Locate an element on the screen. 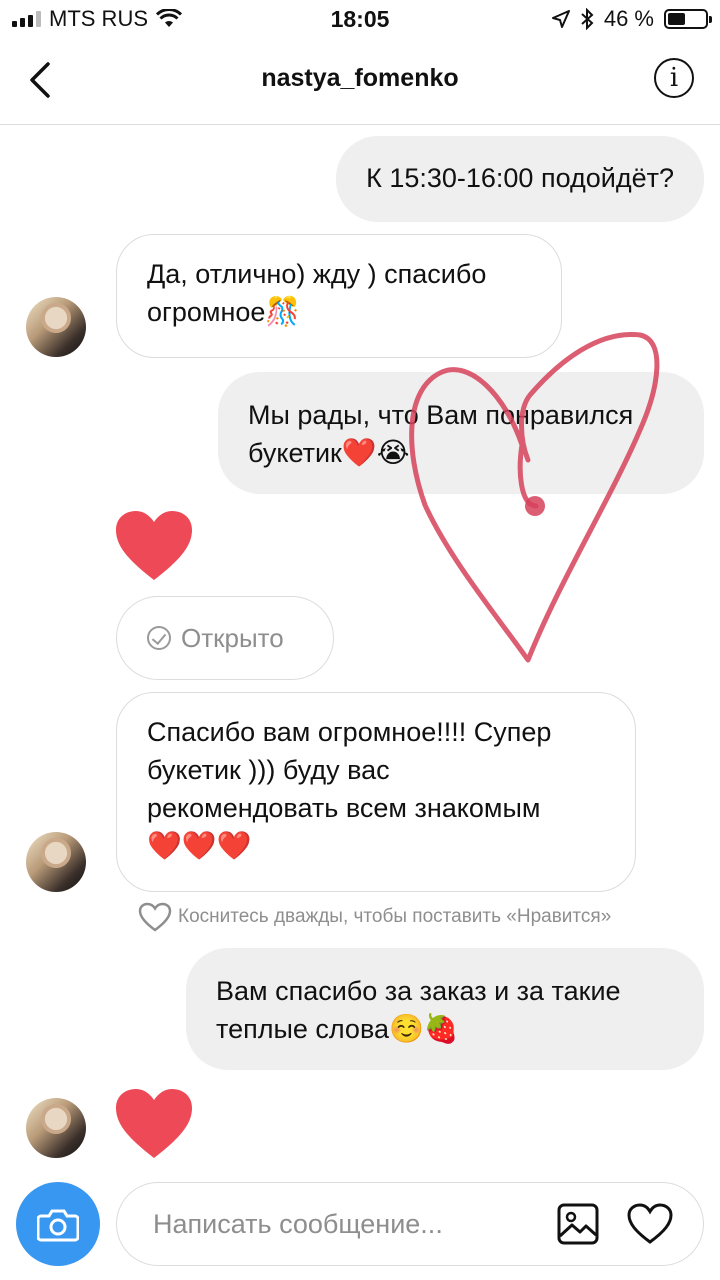  message-text: Вам спасибо за заказ и за такие is located at coordinates (418, 991).